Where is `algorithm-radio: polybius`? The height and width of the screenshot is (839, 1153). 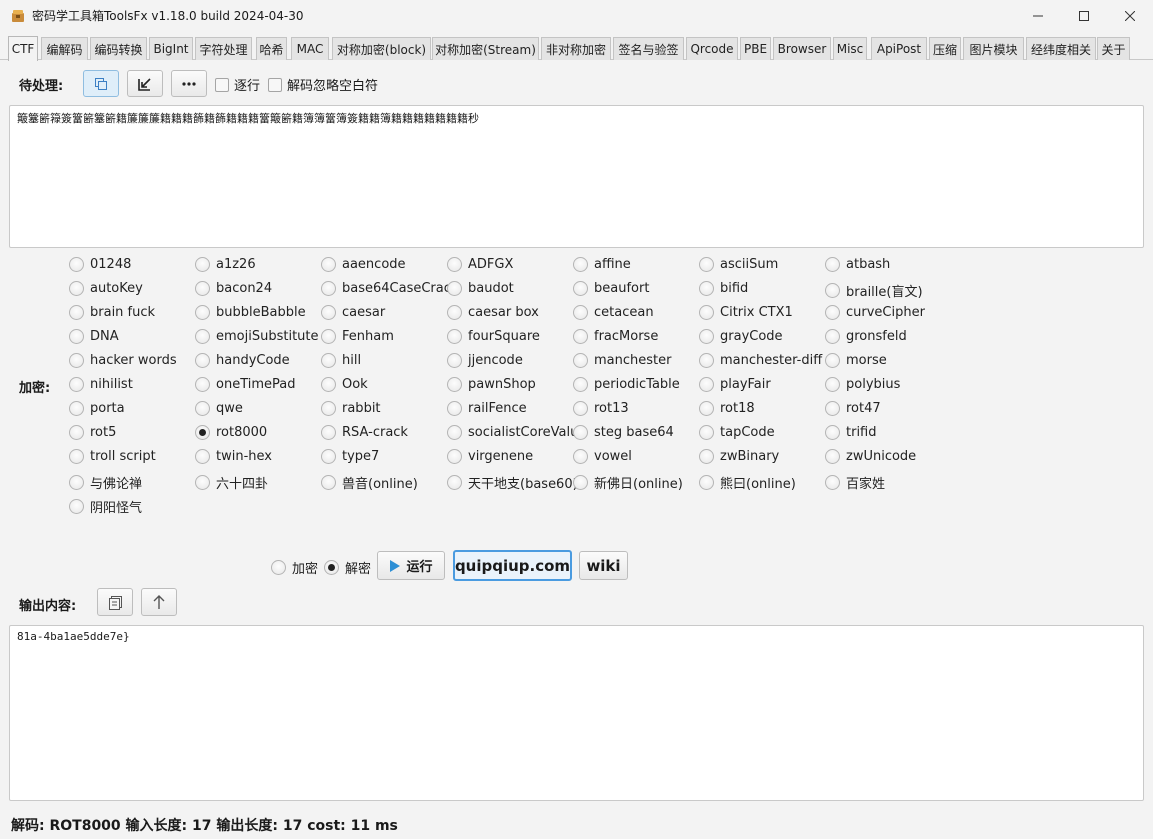
algorithm-radio: polybius is located at coordinates (862, 384).